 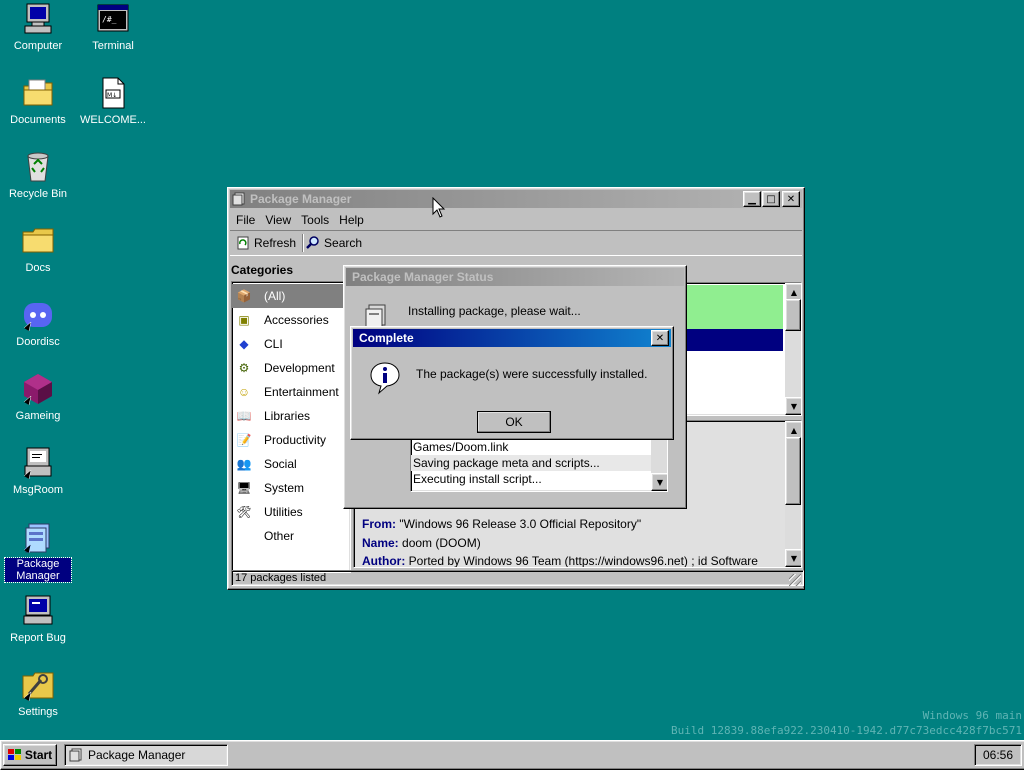 I want to click on menu-file: File, so click(x=246, y=220).